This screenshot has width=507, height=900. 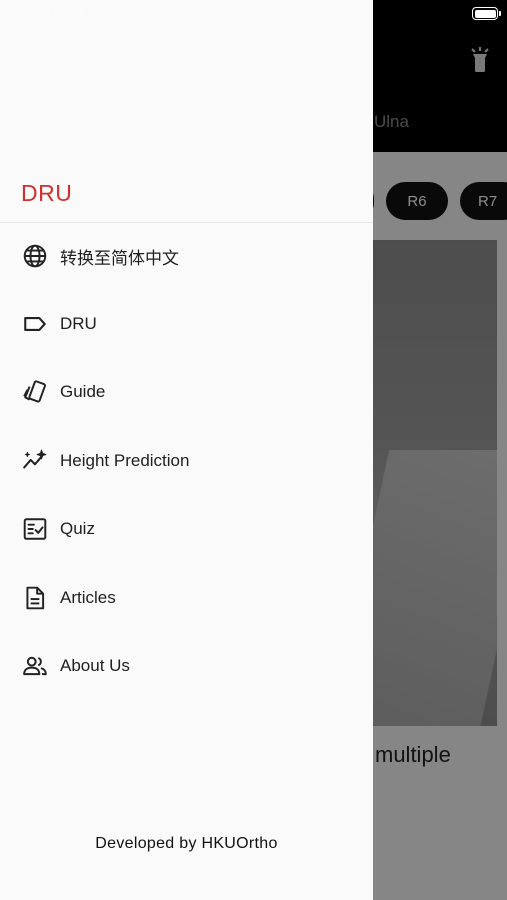 I want to click on sparkle-trend-icon, so click(x=35, y=461).